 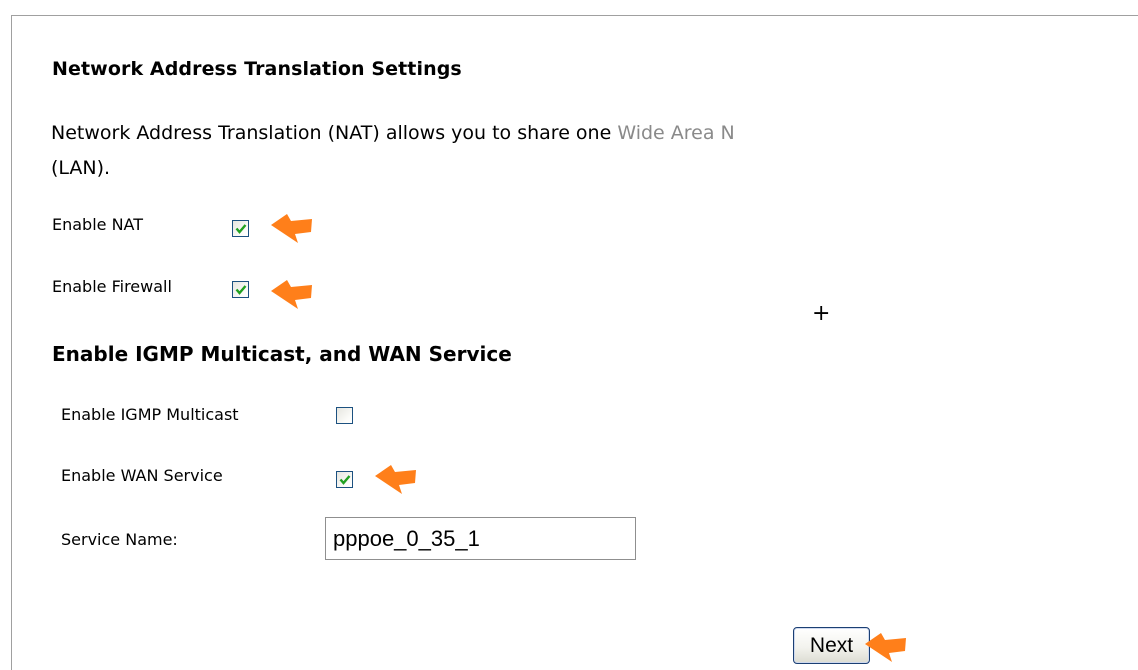 What do you see at coordinates (480, 538) in the screenshot?
I see `service-name-input` at bounding box center [480, 538].